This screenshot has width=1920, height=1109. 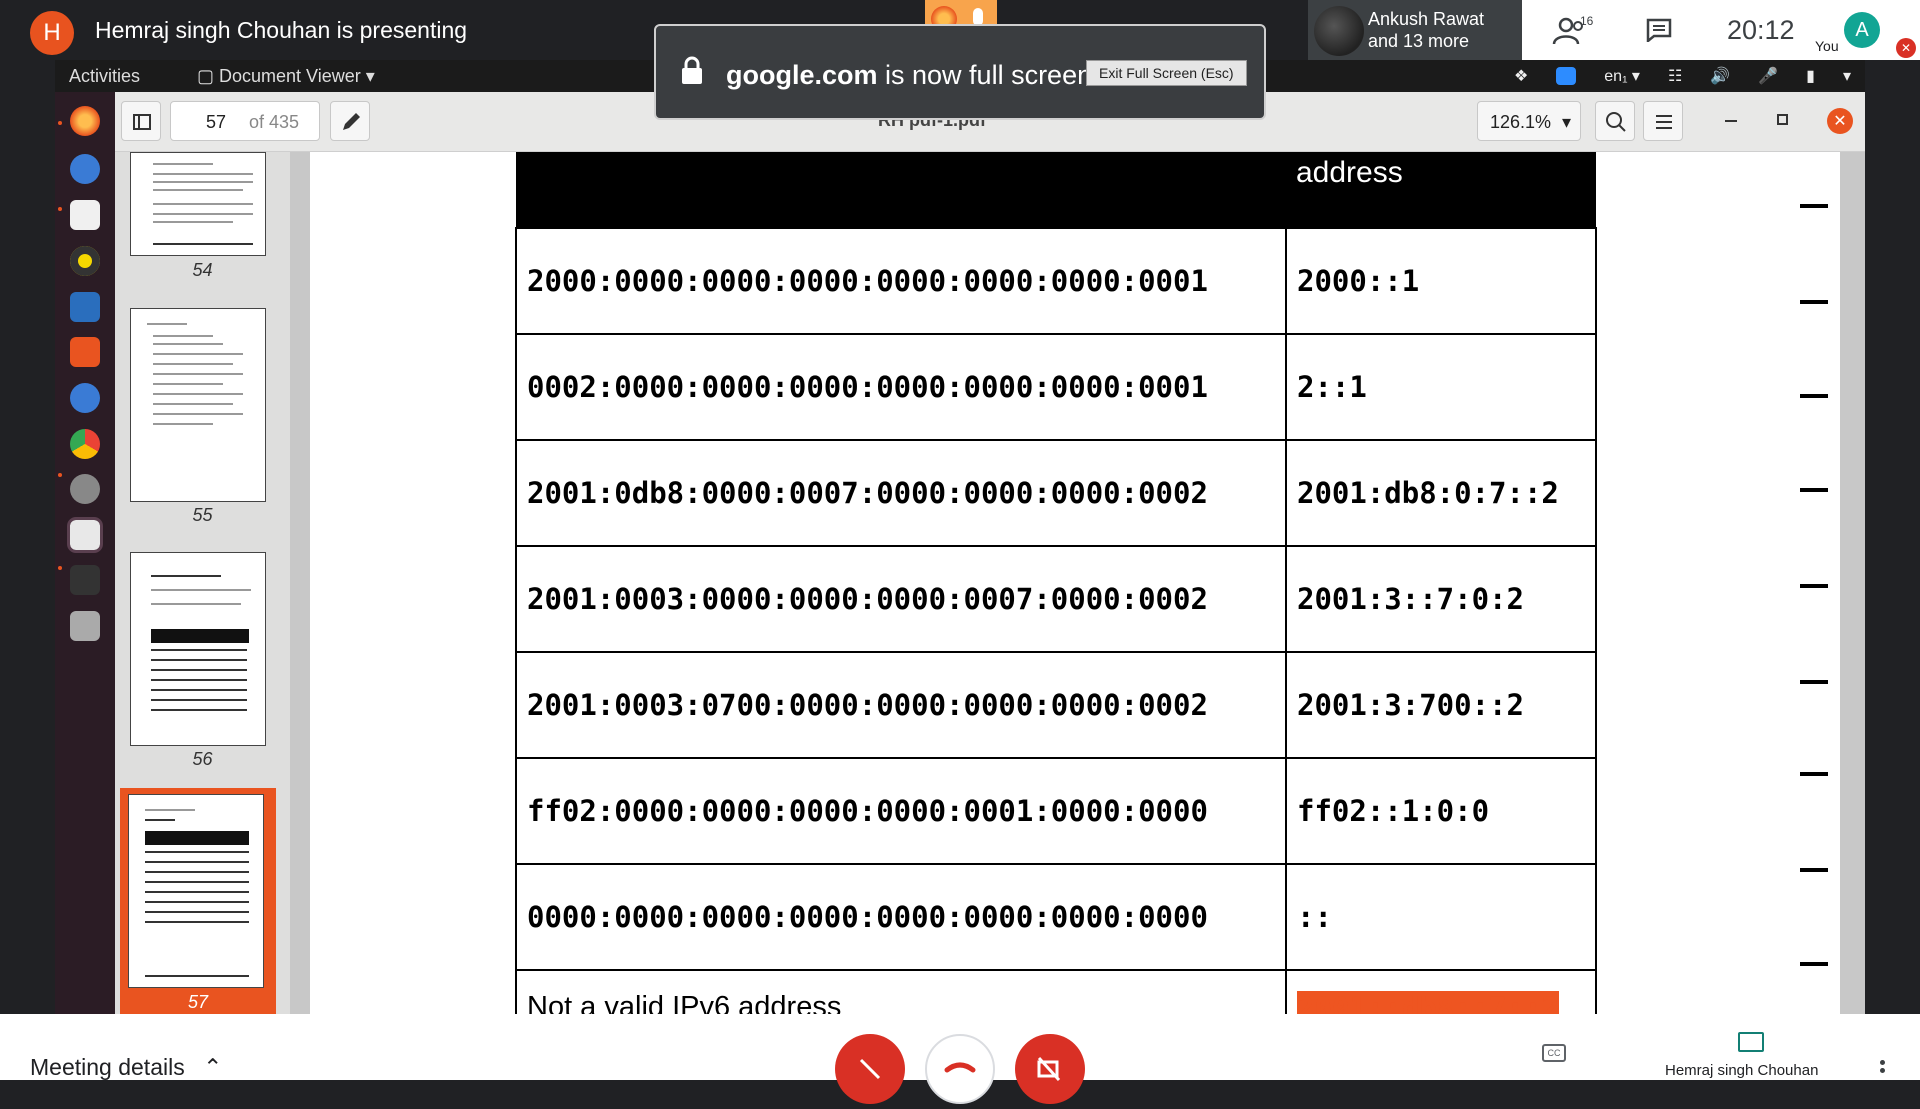 I want to click on leave-call-button, so click(x=960, y=1069).